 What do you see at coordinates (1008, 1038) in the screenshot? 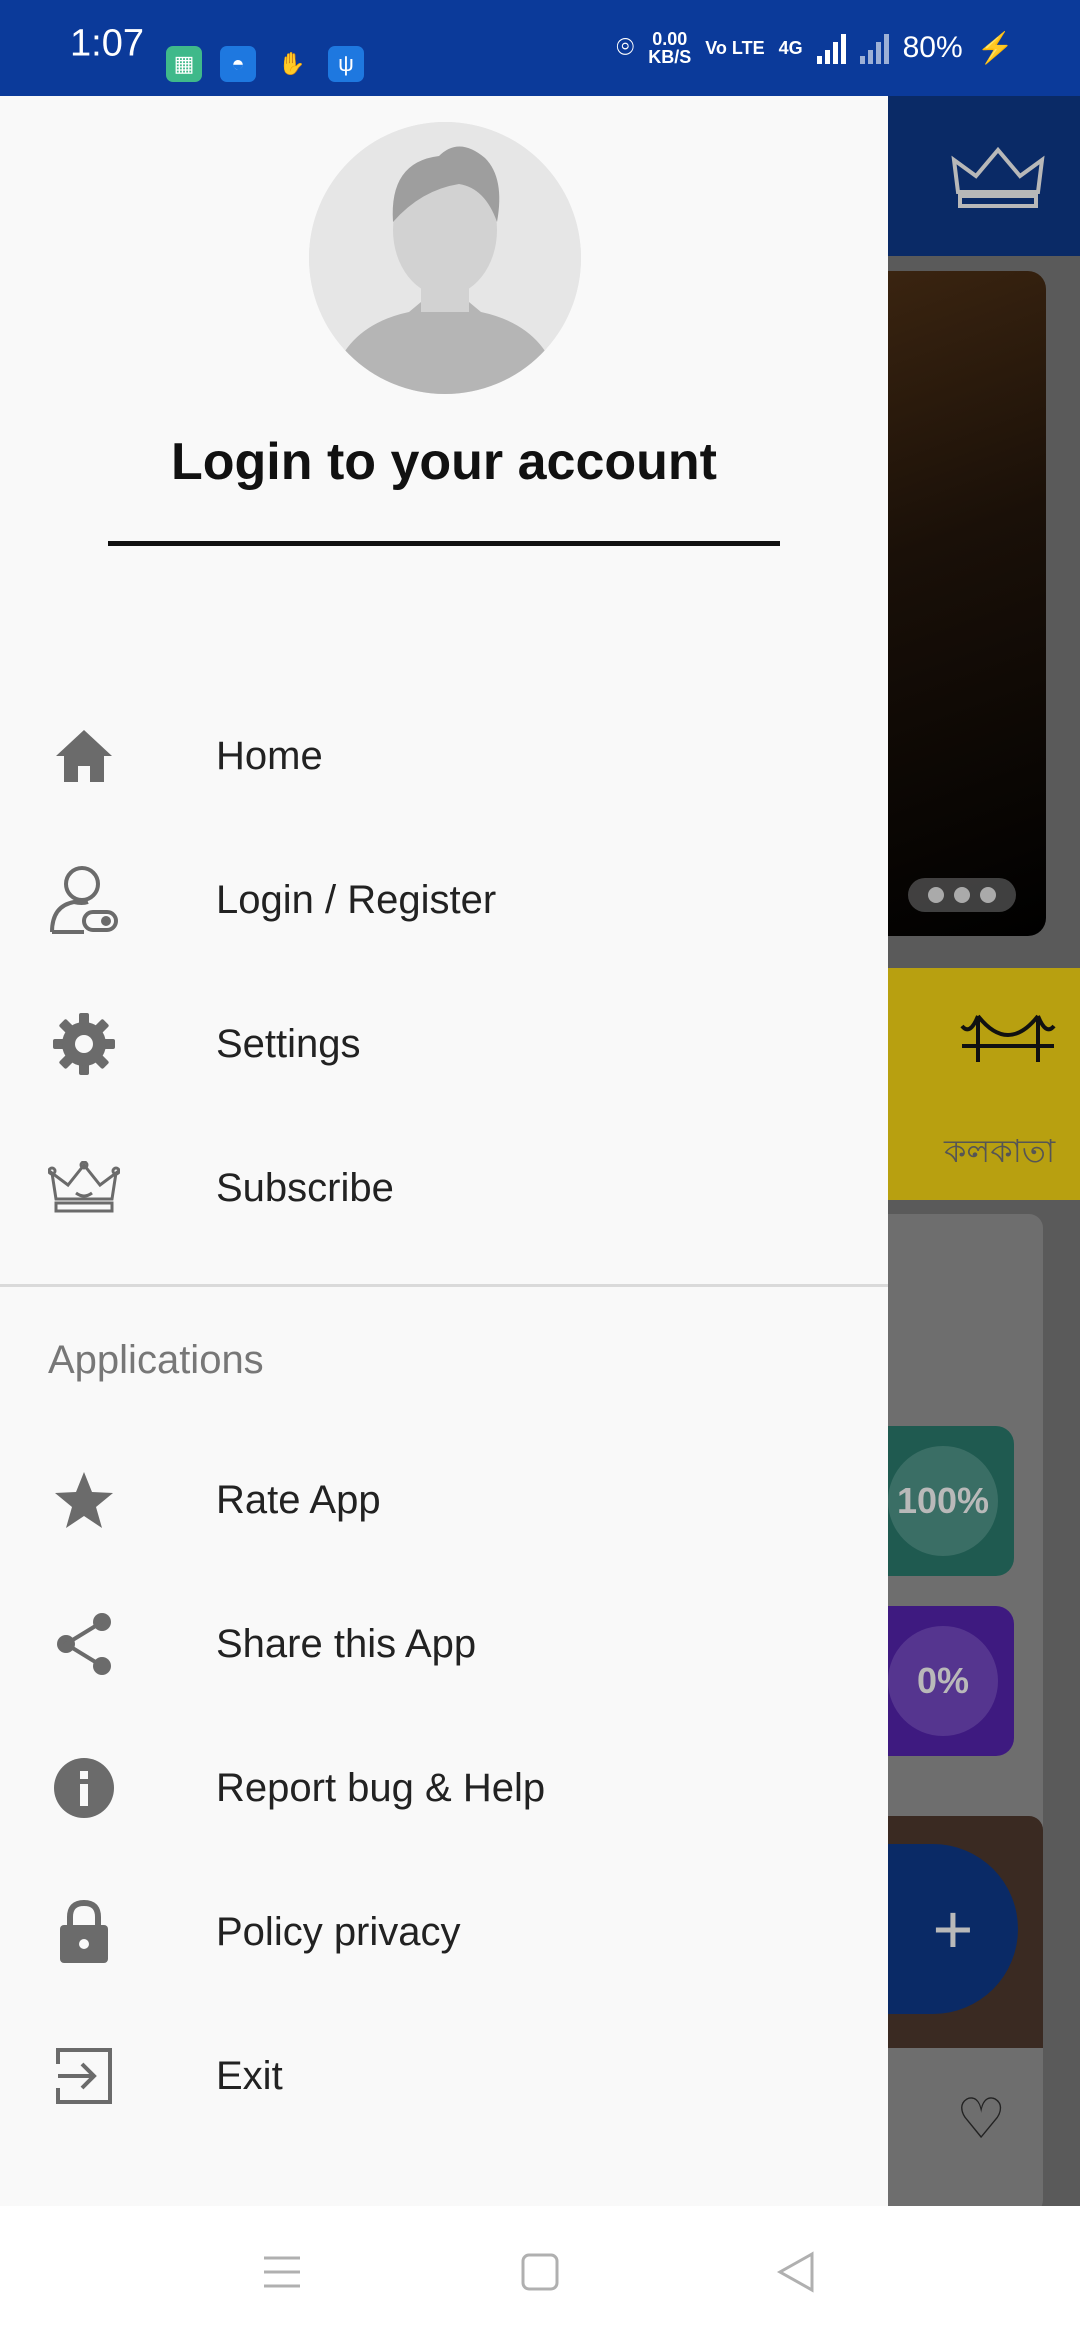
I see `bridge-icon` at bounding box center [1008, 1038].